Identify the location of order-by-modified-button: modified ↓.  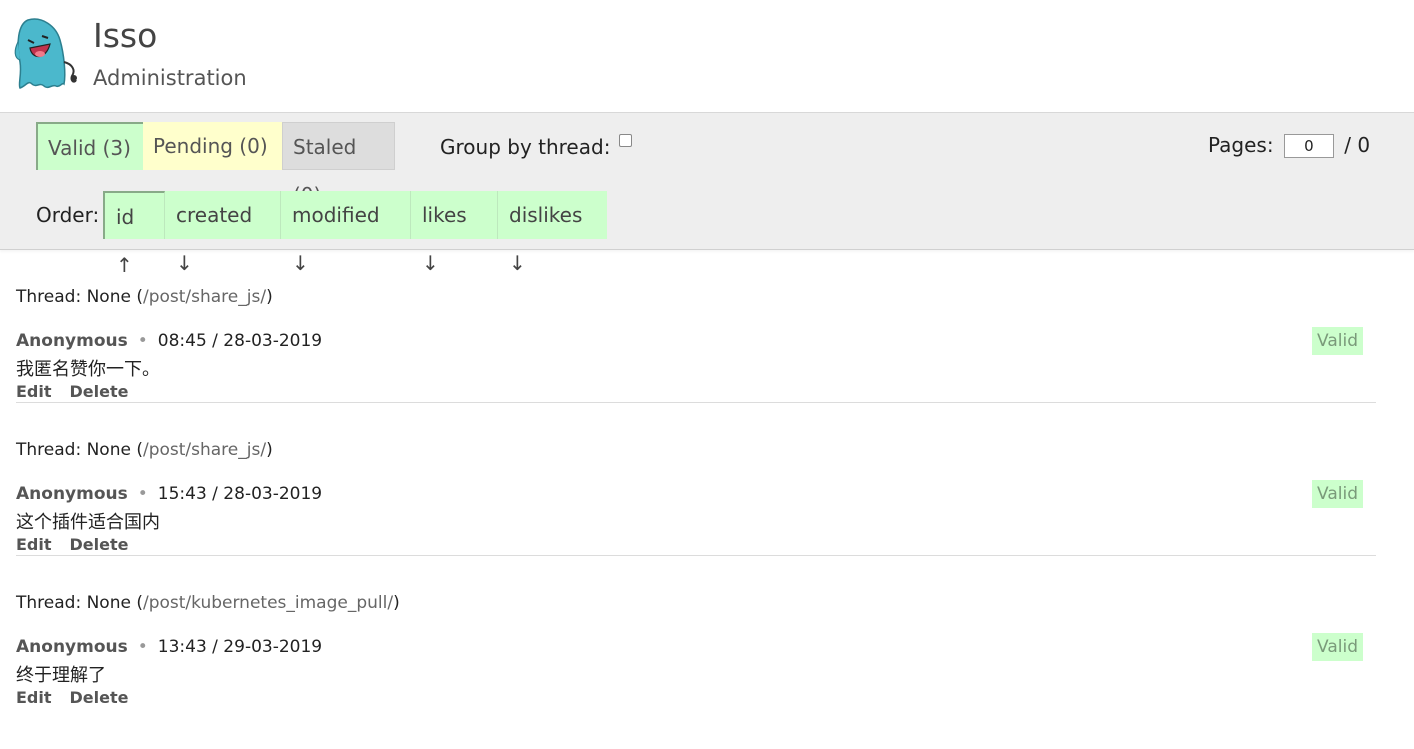
(346, 233).